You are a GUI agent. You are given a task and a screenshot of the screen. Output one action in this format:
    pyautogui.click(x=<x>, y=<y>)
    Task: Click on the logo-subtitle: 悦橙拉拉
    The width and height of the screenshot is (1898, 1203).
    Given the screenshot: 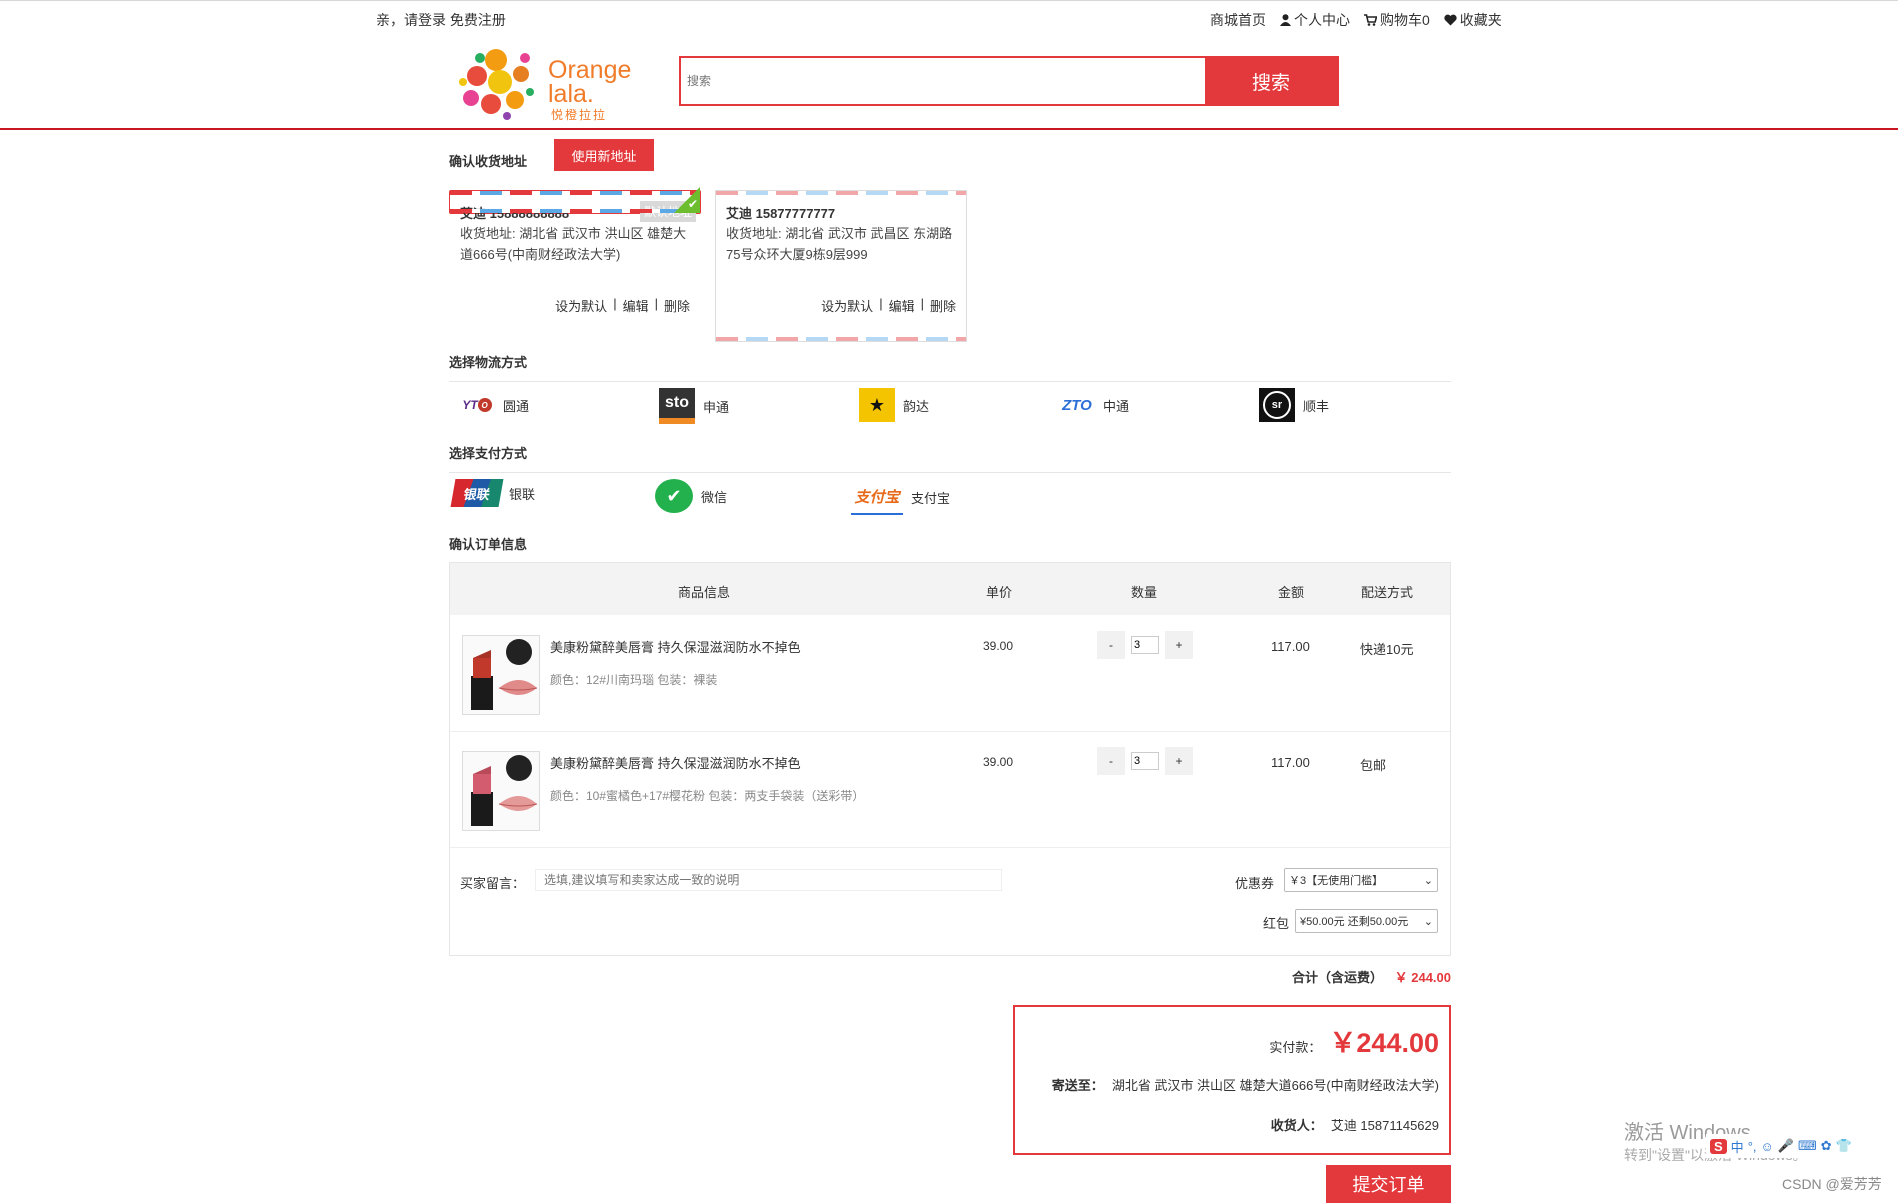 What is the action you would take?
    pyautogui.click(x=579, y=115)
    